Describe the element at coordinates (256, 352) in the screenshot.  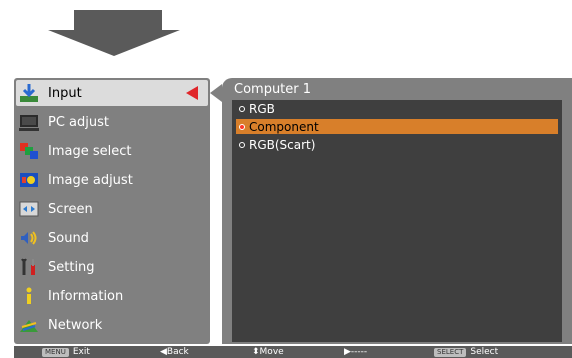
I see `up-down-arrow-icon: ⬍` at that location.